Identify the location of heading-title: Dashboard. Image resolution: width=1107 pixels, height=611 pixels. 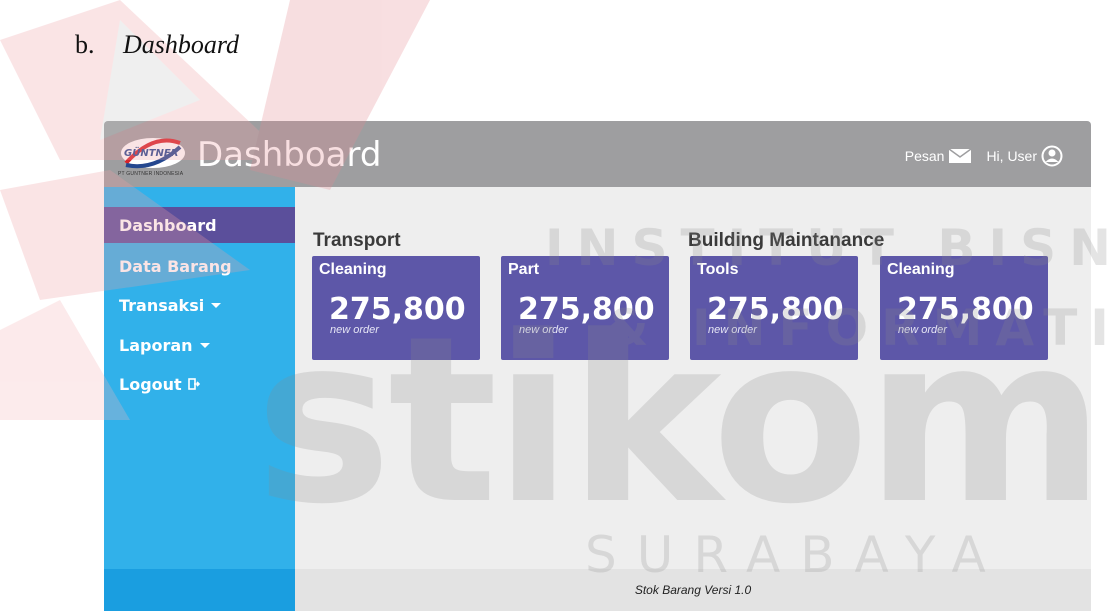
(181, 44).